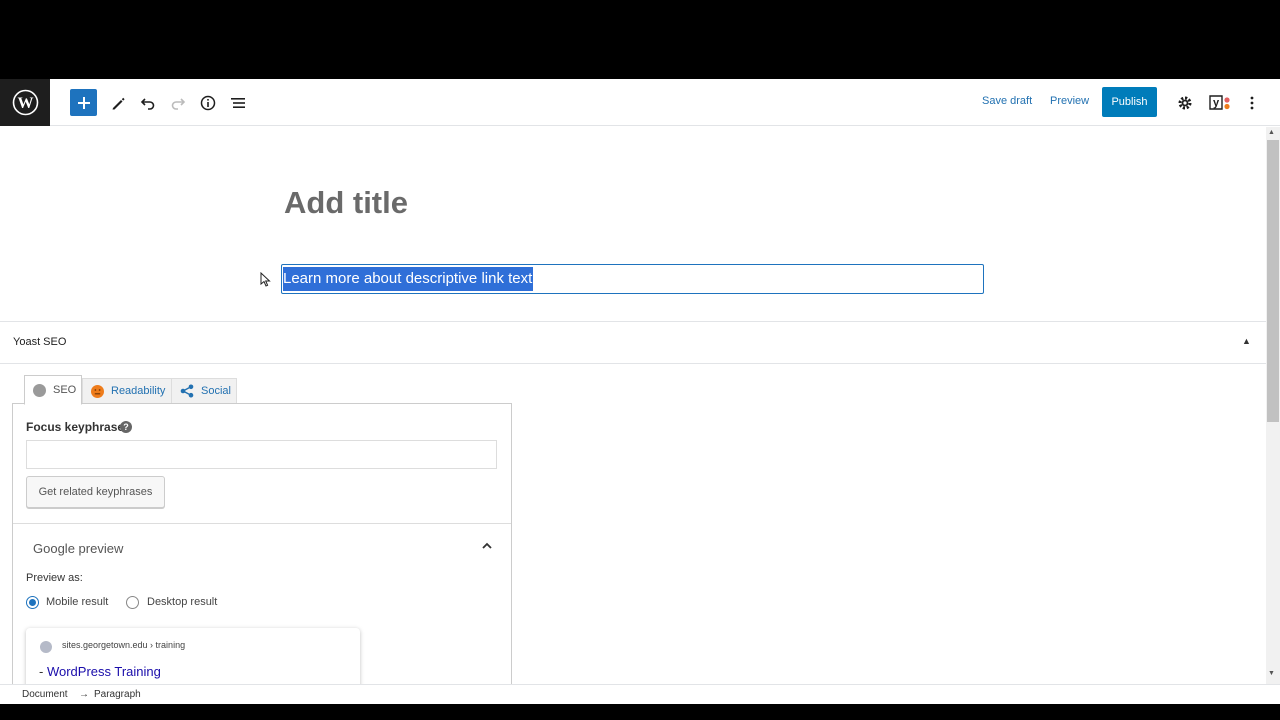 The image size is (1280, 720). I want to click on more-options-button, so click(1252, 103).